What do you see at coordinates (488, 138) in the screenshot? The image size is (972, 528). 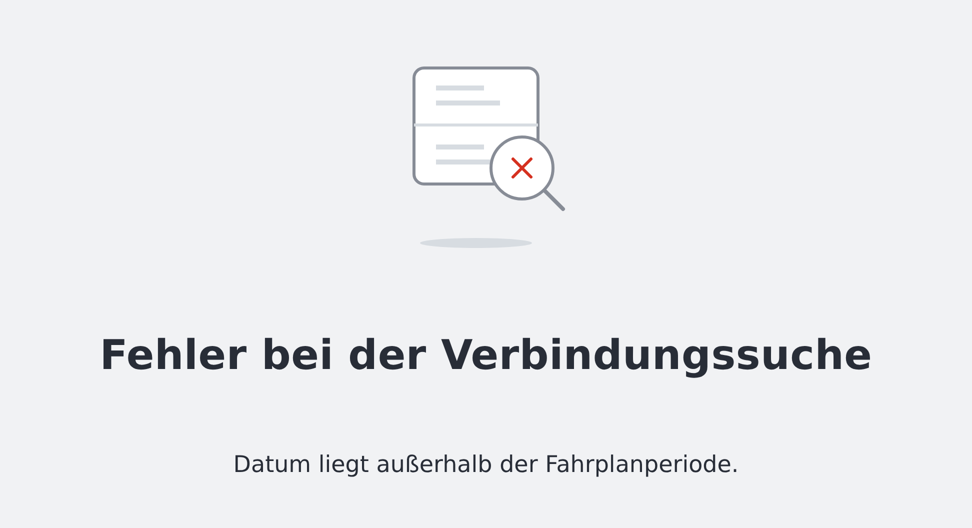 I see `document-search-icon` at bounding box center [488, 138].